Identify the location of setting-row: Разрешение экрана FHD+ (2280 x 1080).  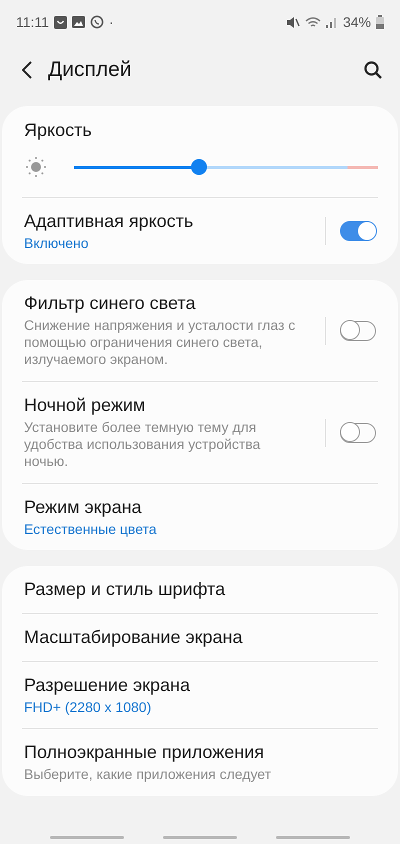
(200, 694).